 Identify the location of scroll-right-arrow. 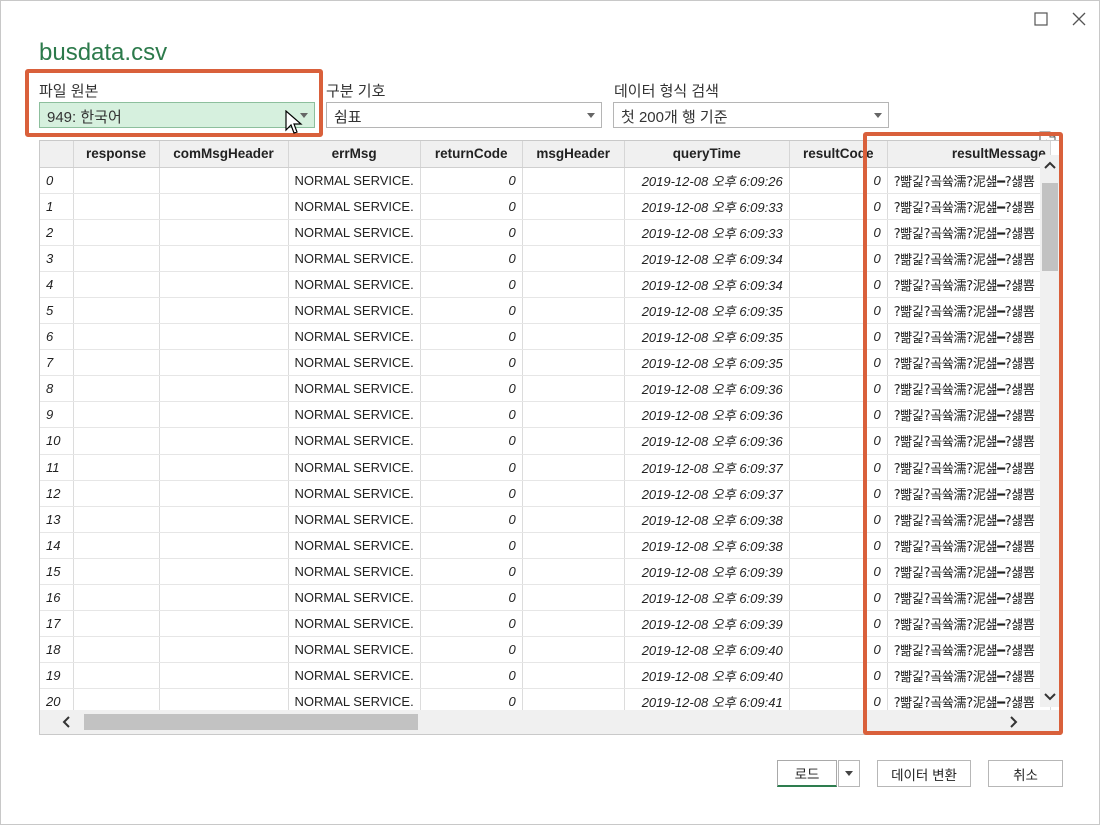
(1014, 722).